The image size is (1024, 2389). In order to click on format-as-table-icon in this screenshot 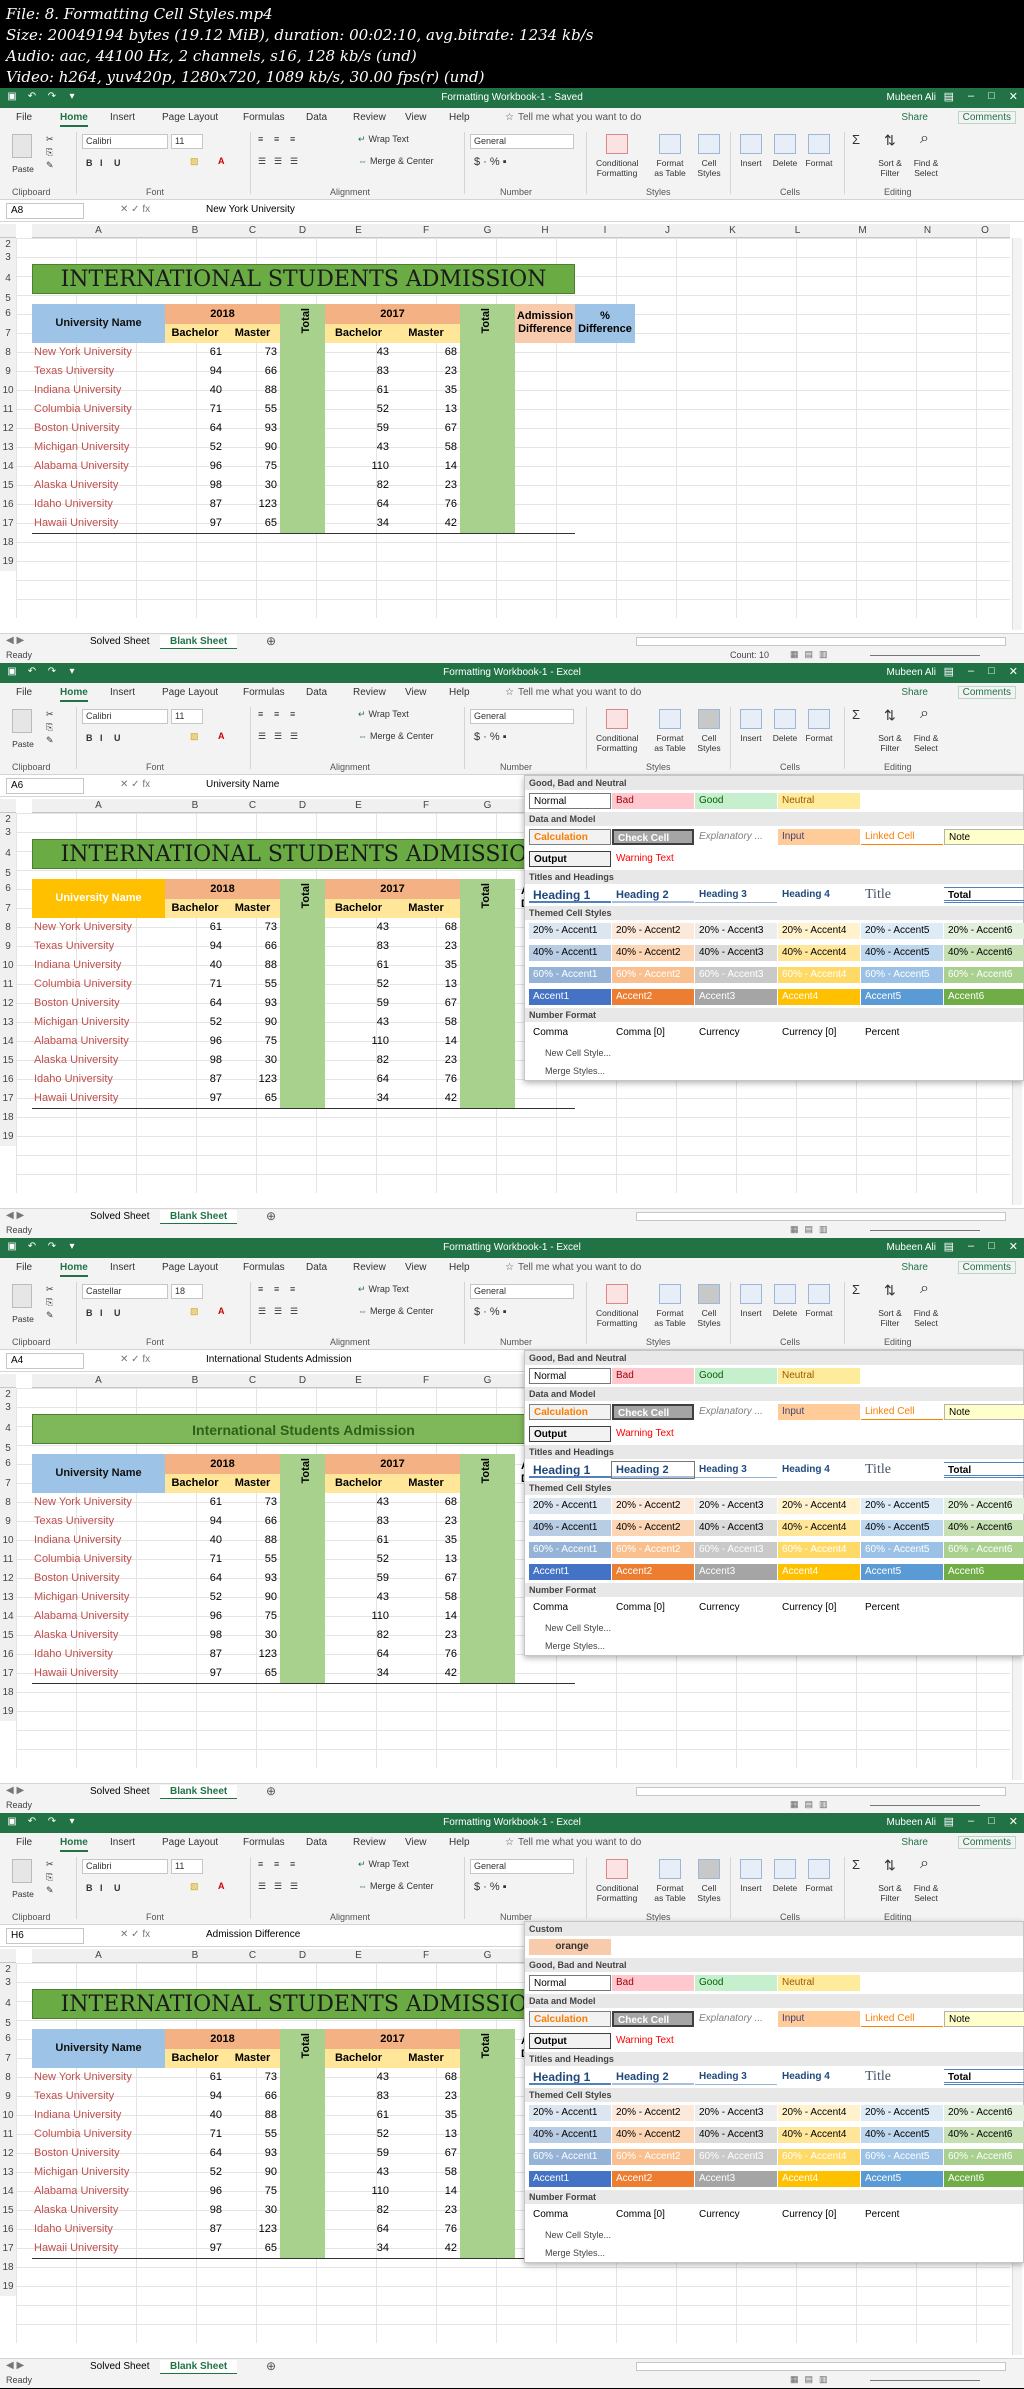, I will do `click(670, 719)`.